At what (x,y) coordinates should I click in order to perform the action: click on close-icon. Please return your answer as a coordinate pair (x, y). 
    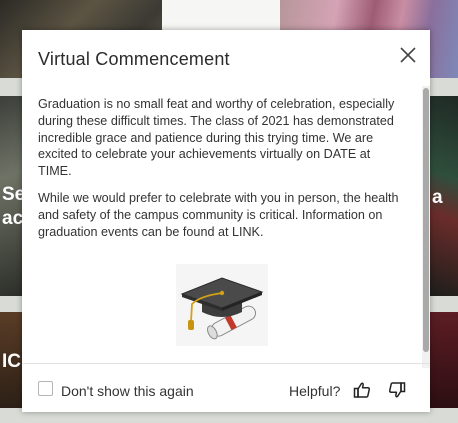
    Looking at the image, I should click on (408, 55).